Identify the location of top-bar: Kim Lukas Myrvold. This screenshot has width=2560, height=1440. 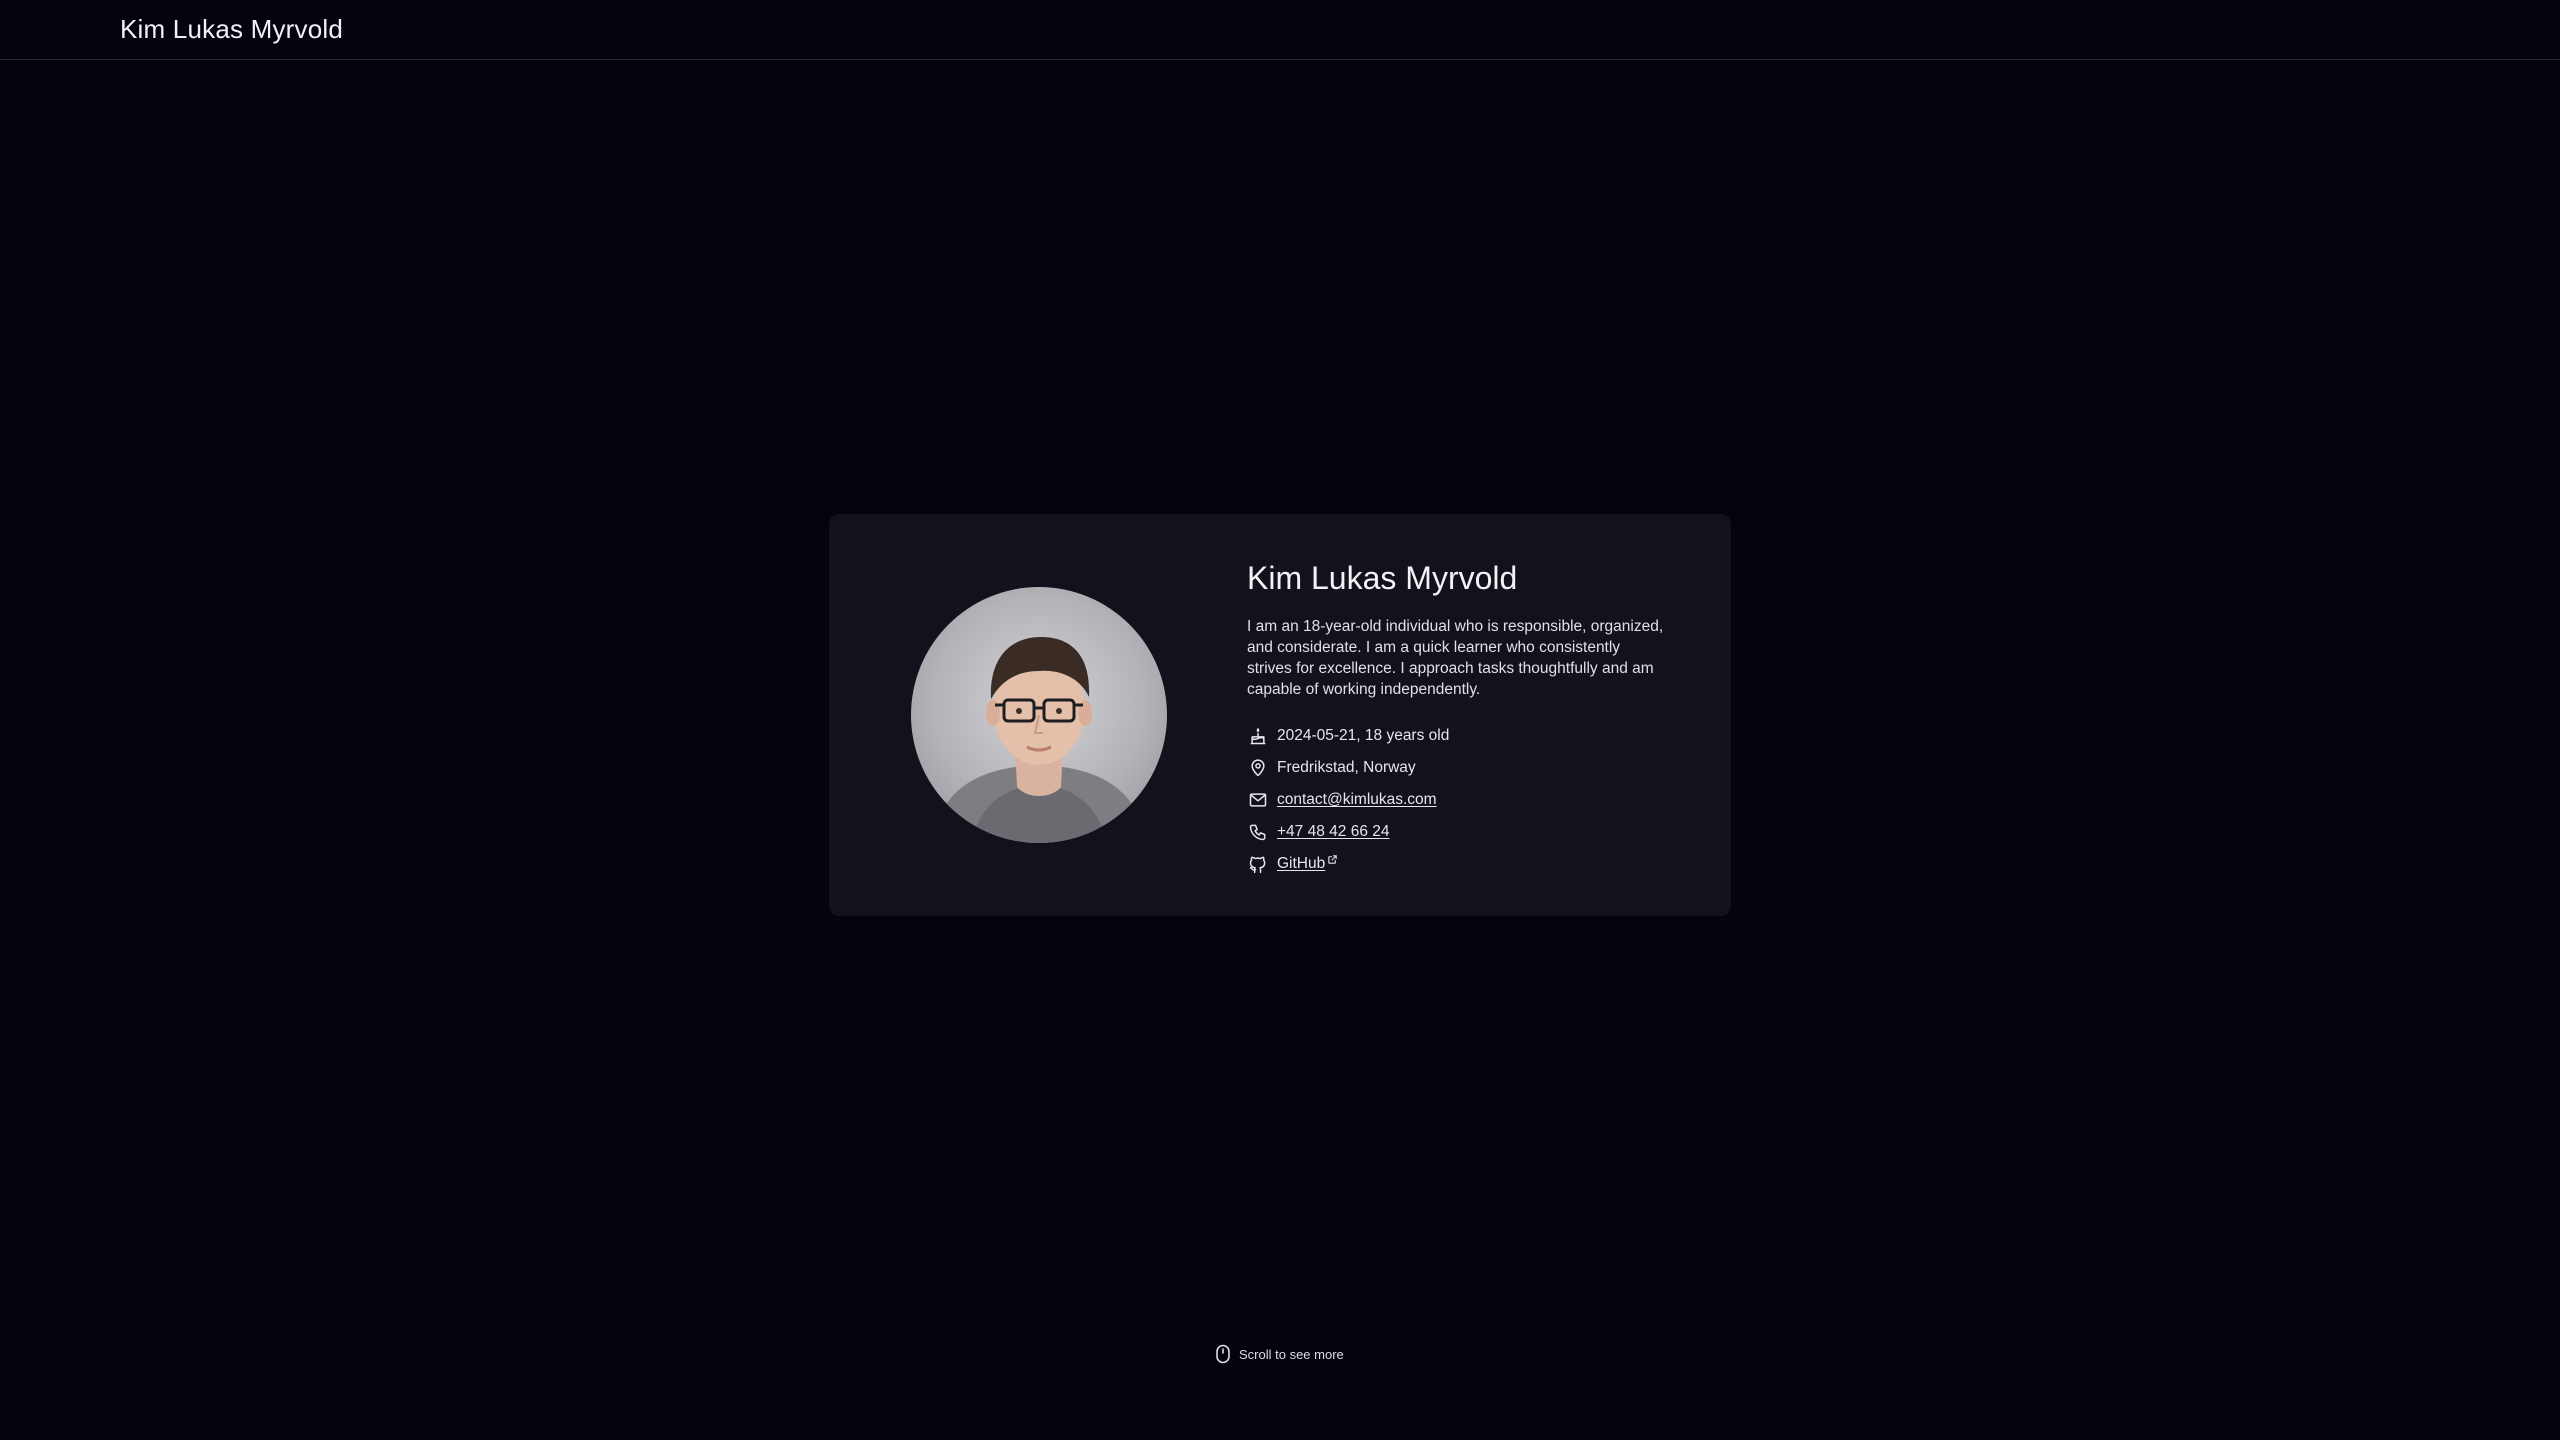
(1280, 30).